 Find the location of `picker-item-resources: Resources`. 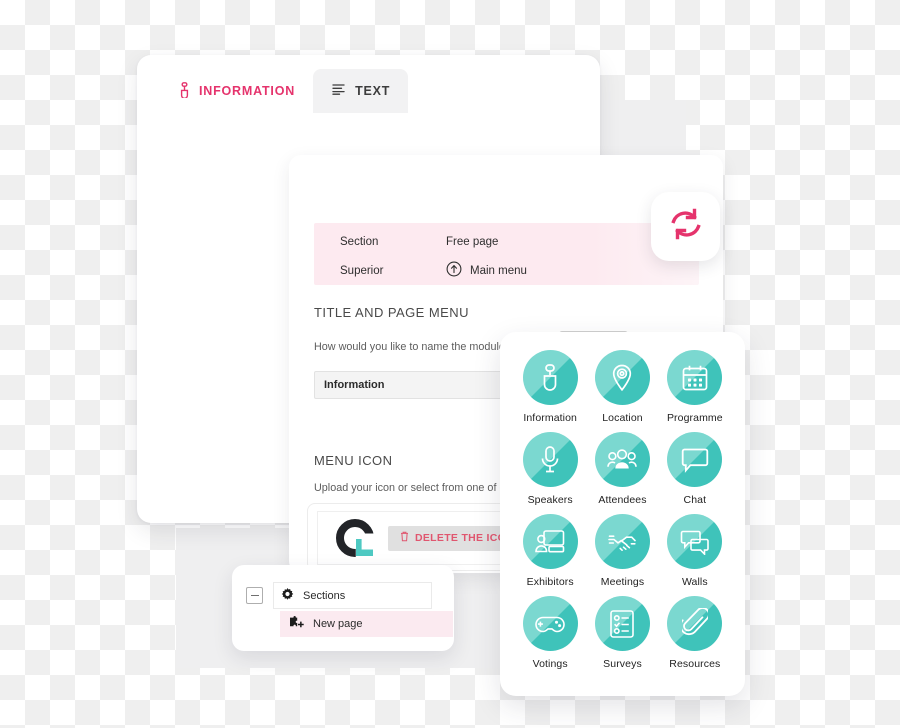

picker-item-resources: Resources is located at coordinates (695, 633).